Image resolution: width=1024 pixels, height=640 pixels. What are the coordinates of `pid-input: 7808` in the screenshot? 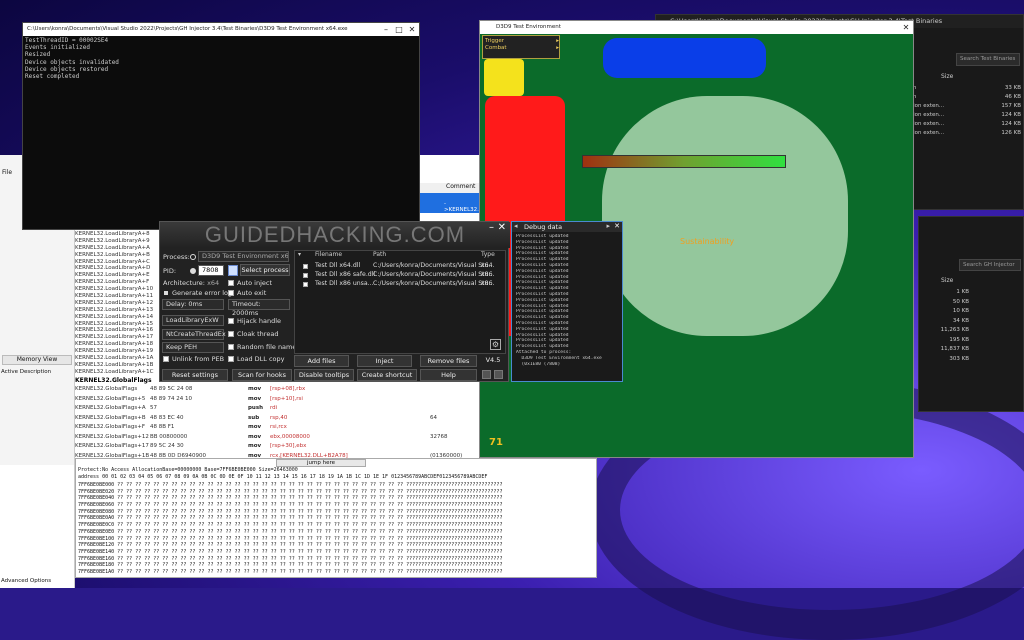 It's located at (211, 270).